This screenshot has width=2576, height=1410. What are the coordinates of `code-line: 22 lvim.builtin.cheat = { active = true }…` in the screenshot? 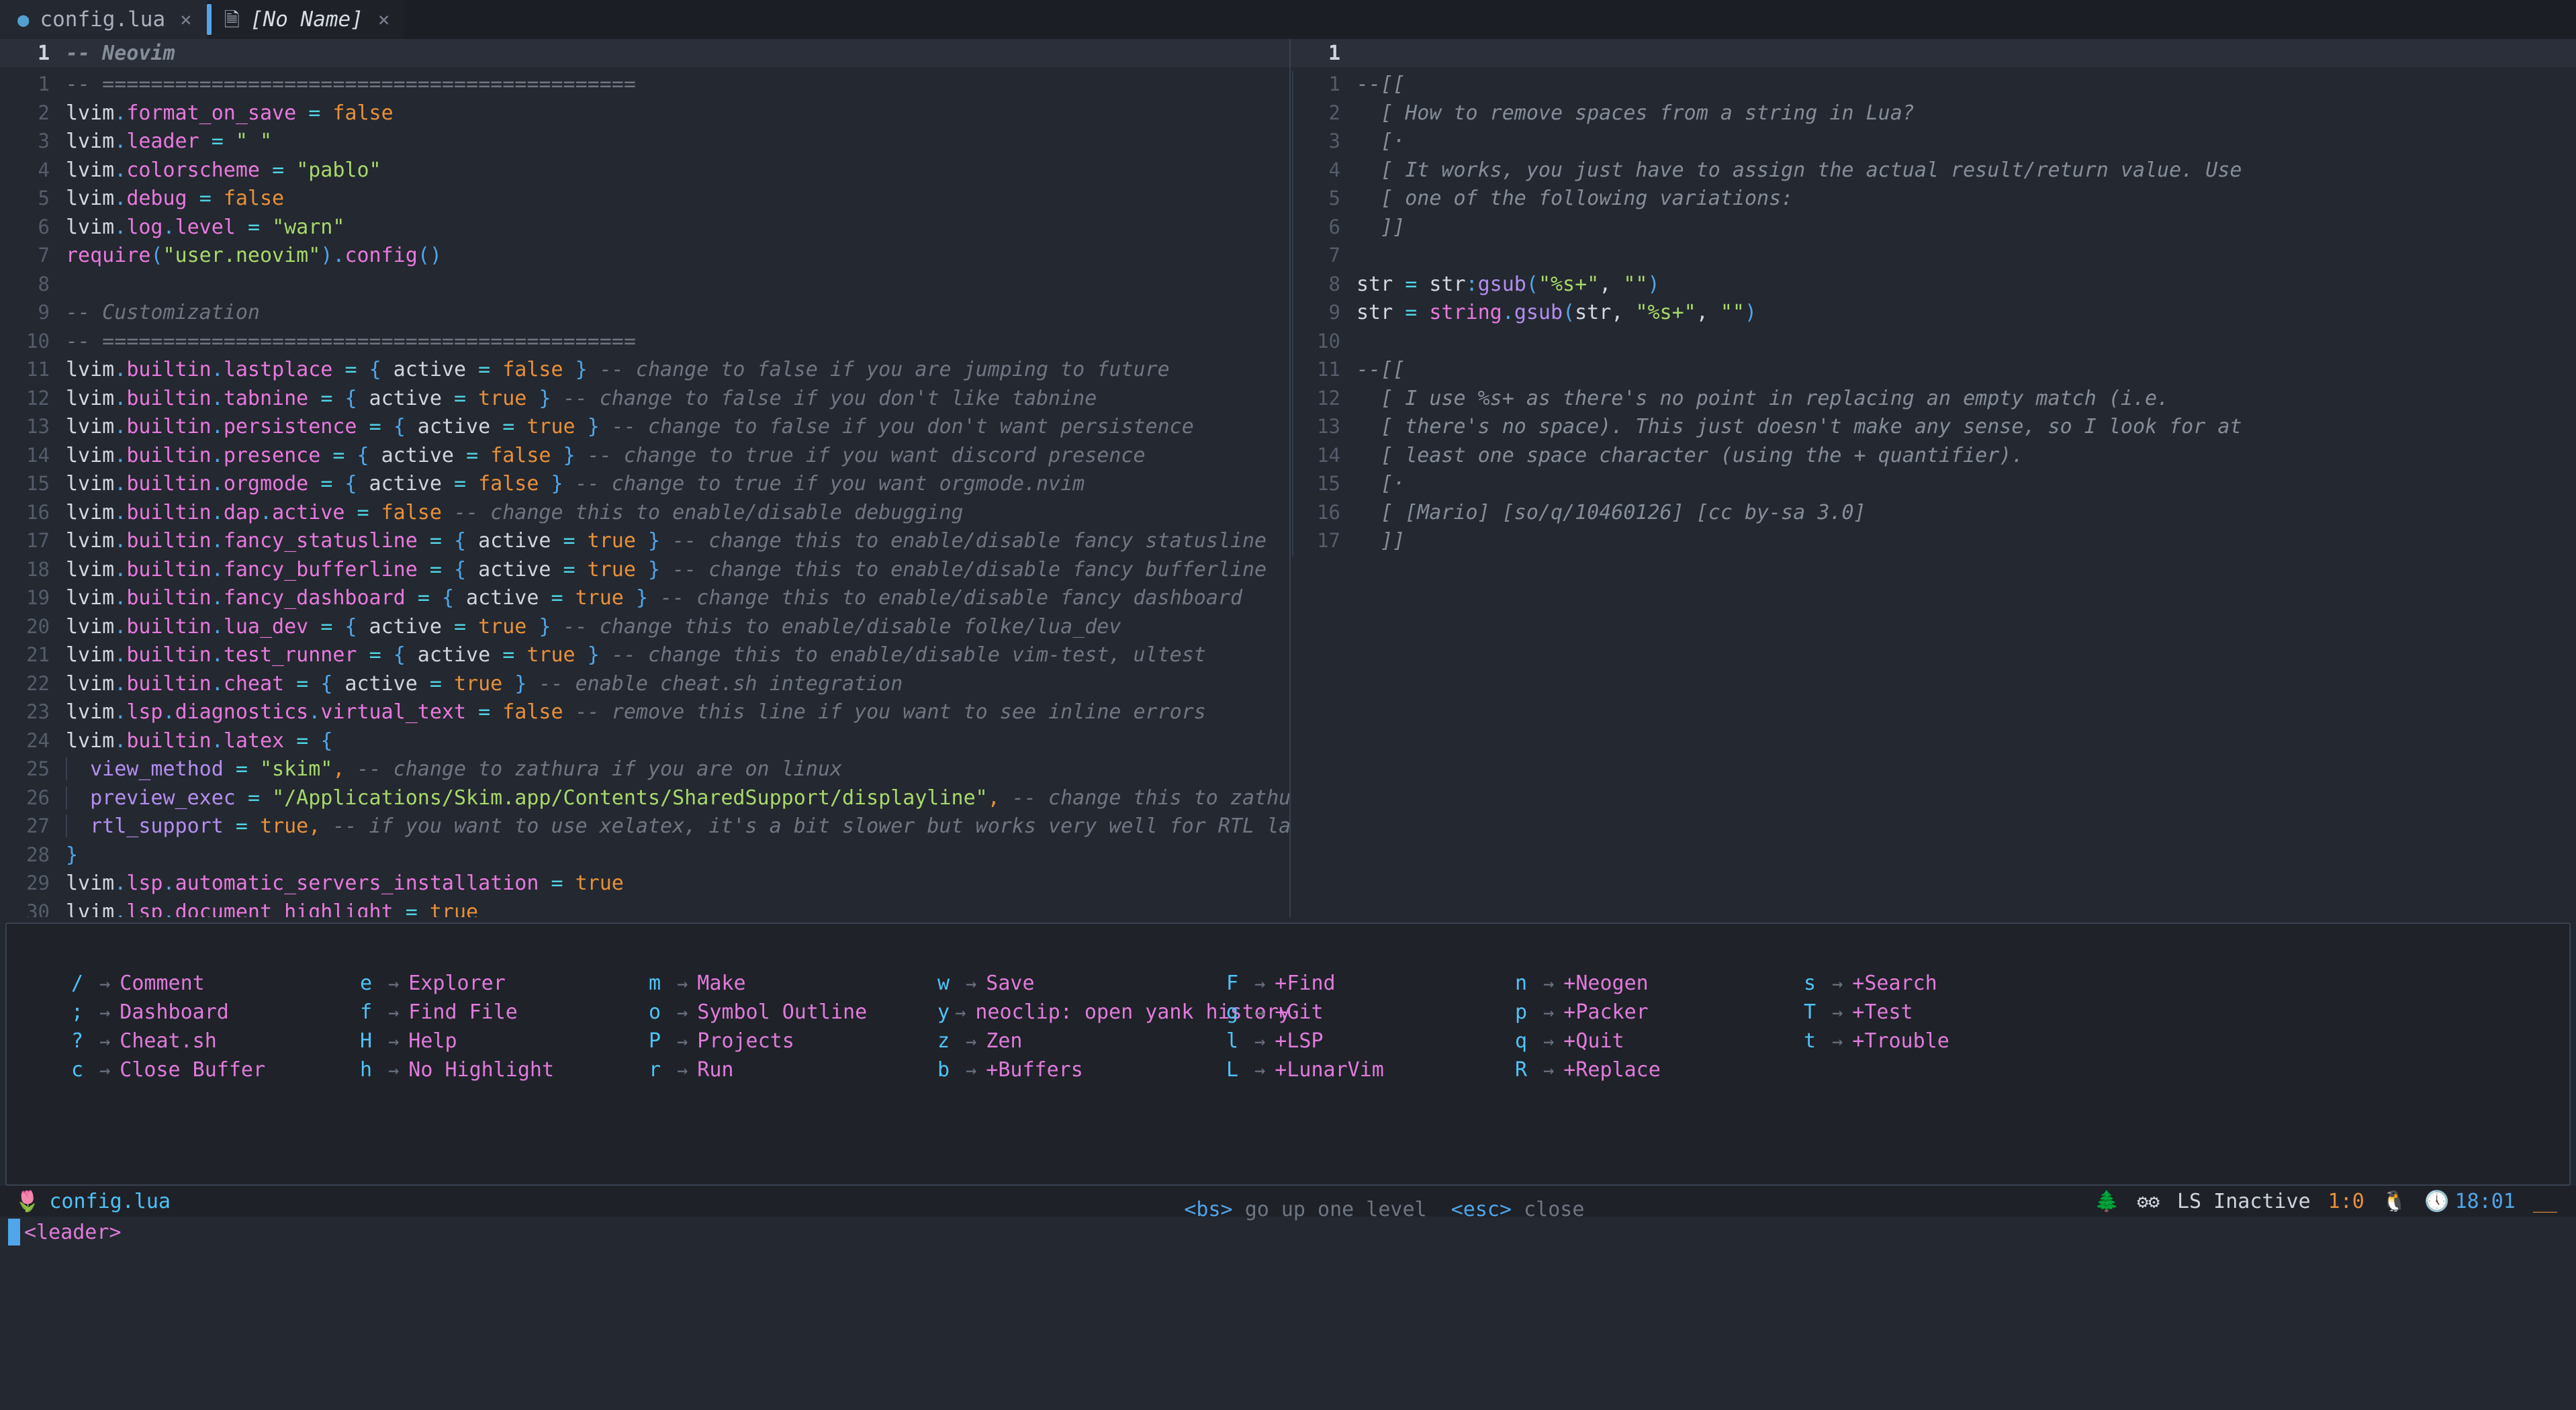 It's located at (644, 683).